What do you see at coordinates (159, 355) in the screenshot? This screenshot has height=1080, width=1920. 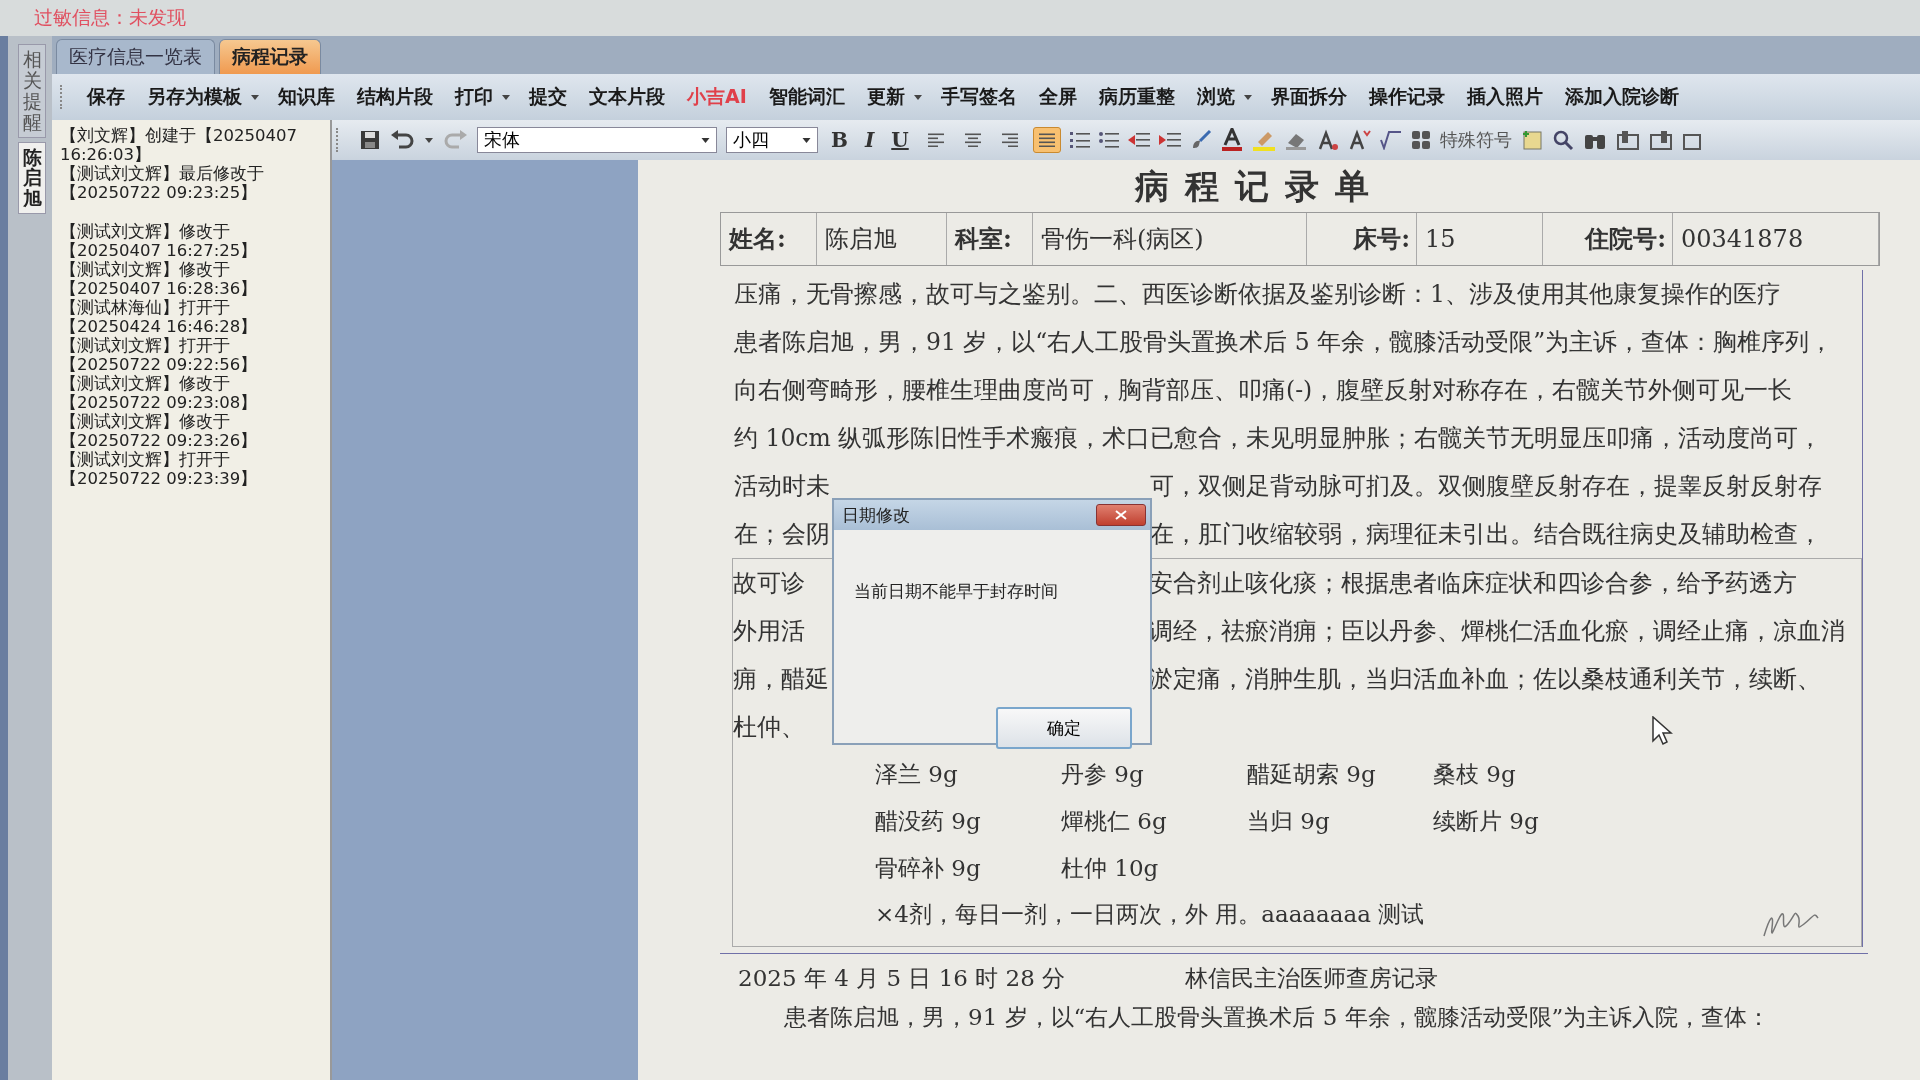 I see `log-entry: 【测试刘文辉】打开于【20250722 09:22:56】` at bounding box center [159, 355].